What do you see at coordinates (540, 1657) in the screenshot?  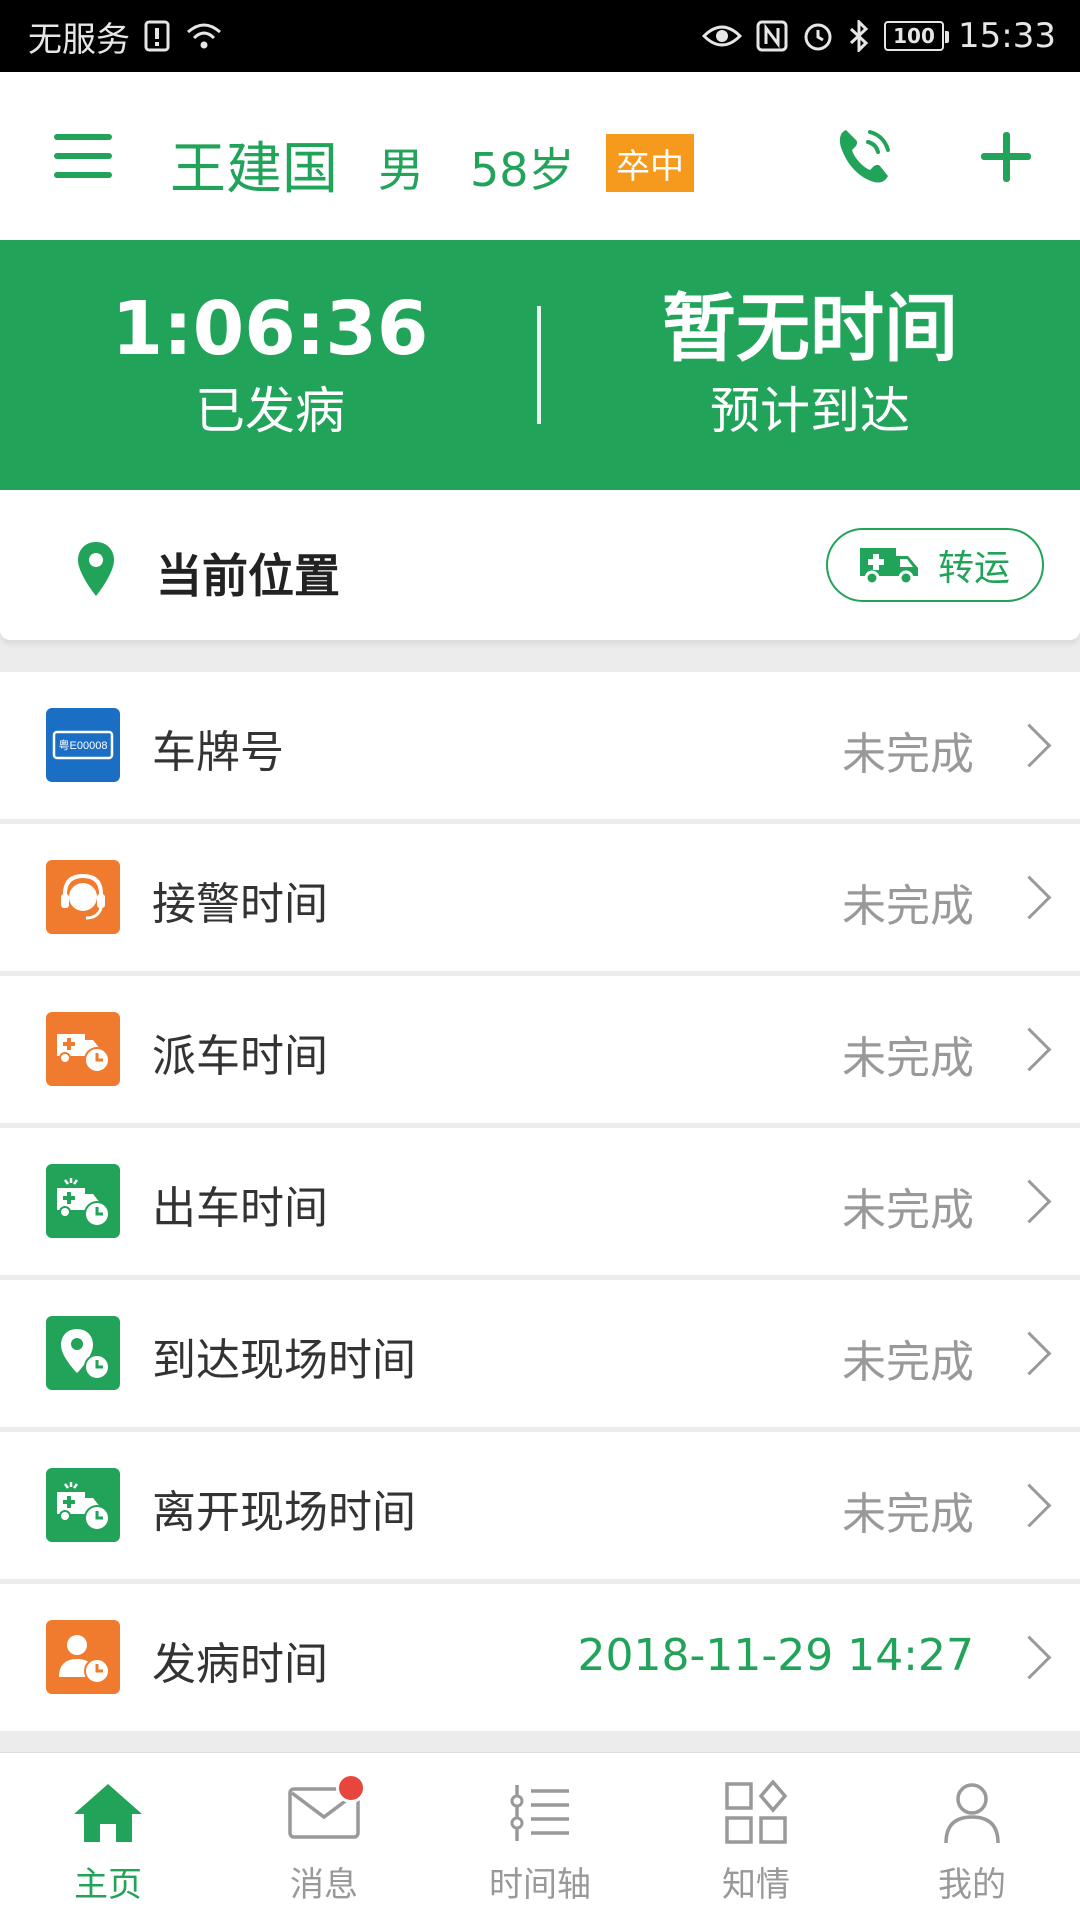 I see `list-item-onset-time: 发病时间 2018-11-29 14:27` at bounding box center [540, 1657].